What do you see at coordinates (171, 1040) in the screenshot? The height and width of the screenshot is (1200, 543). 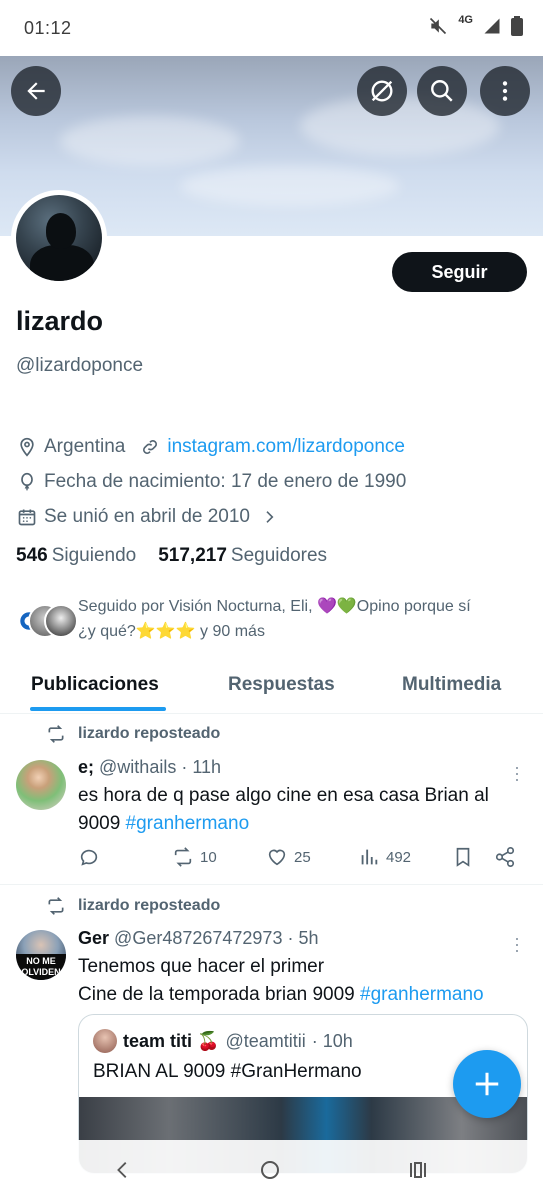 I see `quote-author-name: team titi 🍒` at bounding box center [171, 1040].